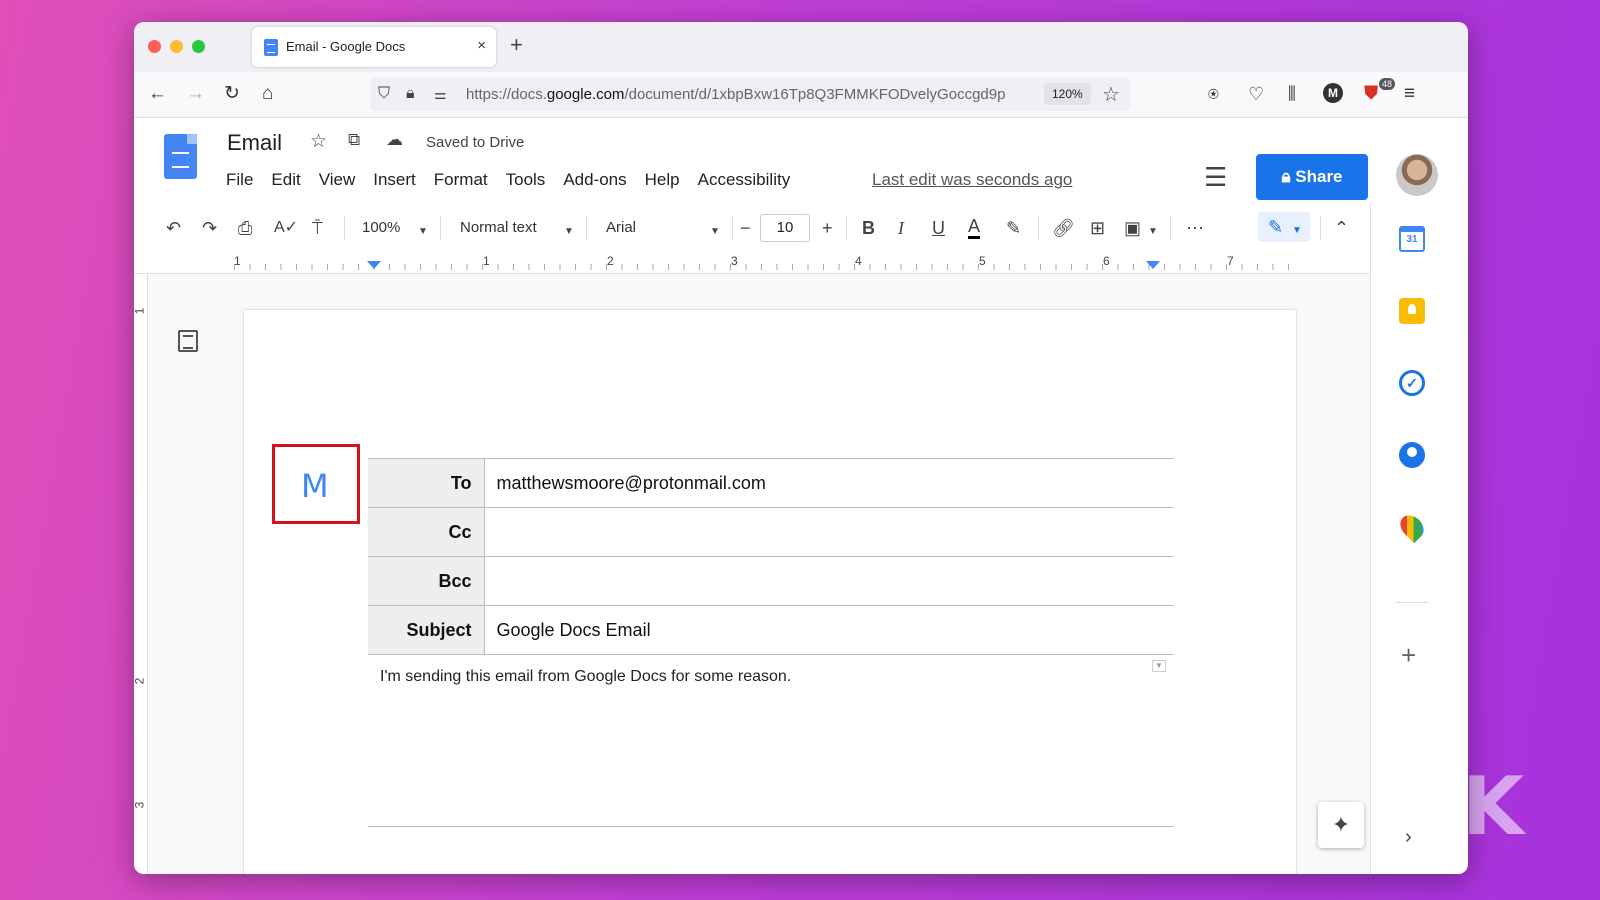 This screenshot has width=1600, height=900. Describe the element at coordinates (785, 228) in the screenshot. I see `font-size-input: 10` at that location.